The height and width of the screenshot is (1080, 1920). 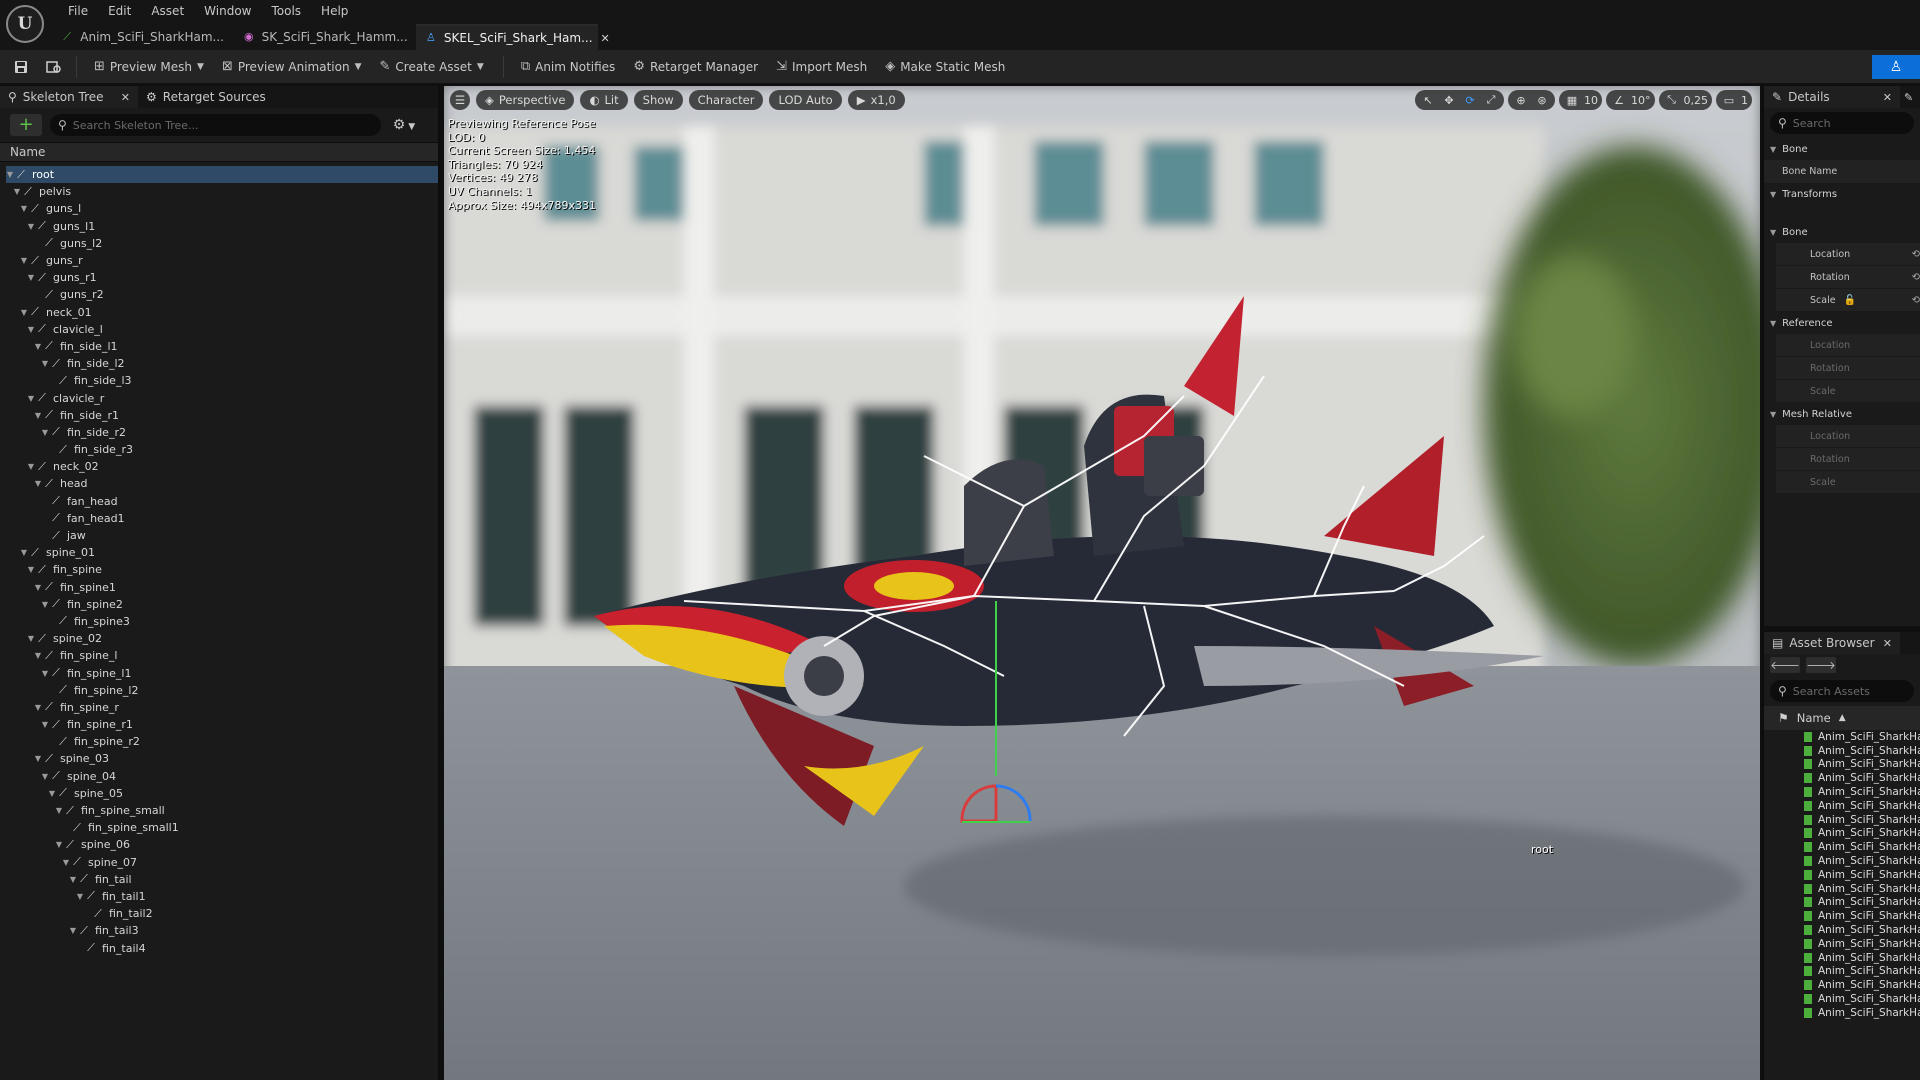 I want to click on bone-row-spine-04: ▼ ⟋ spine_04, so click(x=222, y=776).